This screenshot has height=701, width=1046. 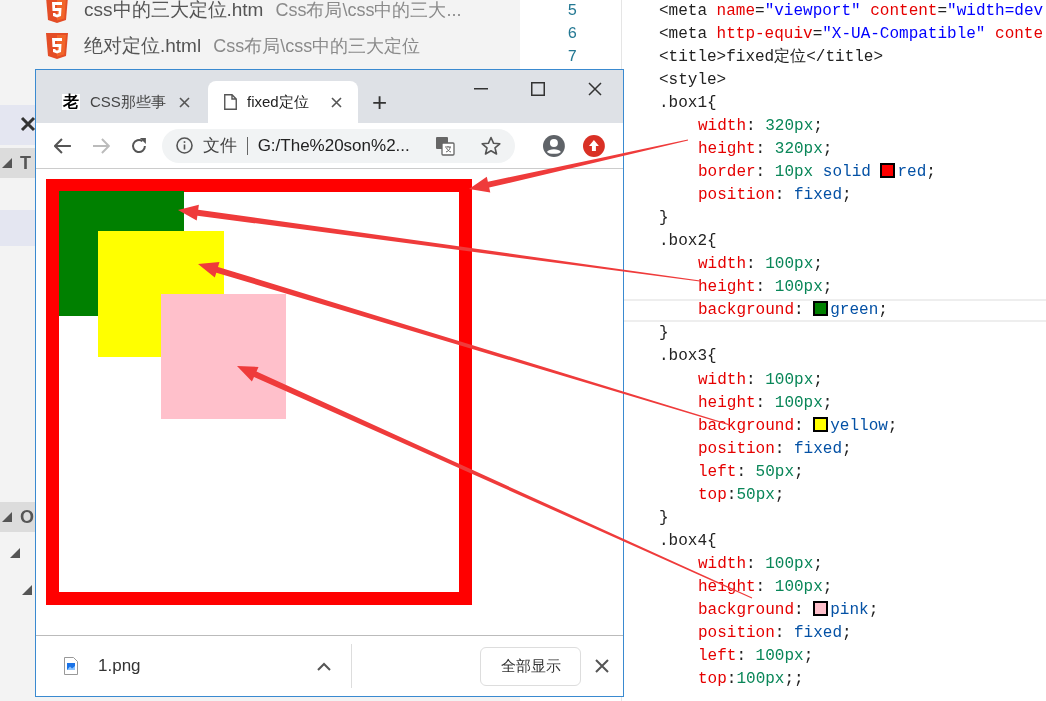 What do you see at coordinates (688, 103) in the screenshot?
I see `code-line: .box1{` at bounding box center [688, 103].